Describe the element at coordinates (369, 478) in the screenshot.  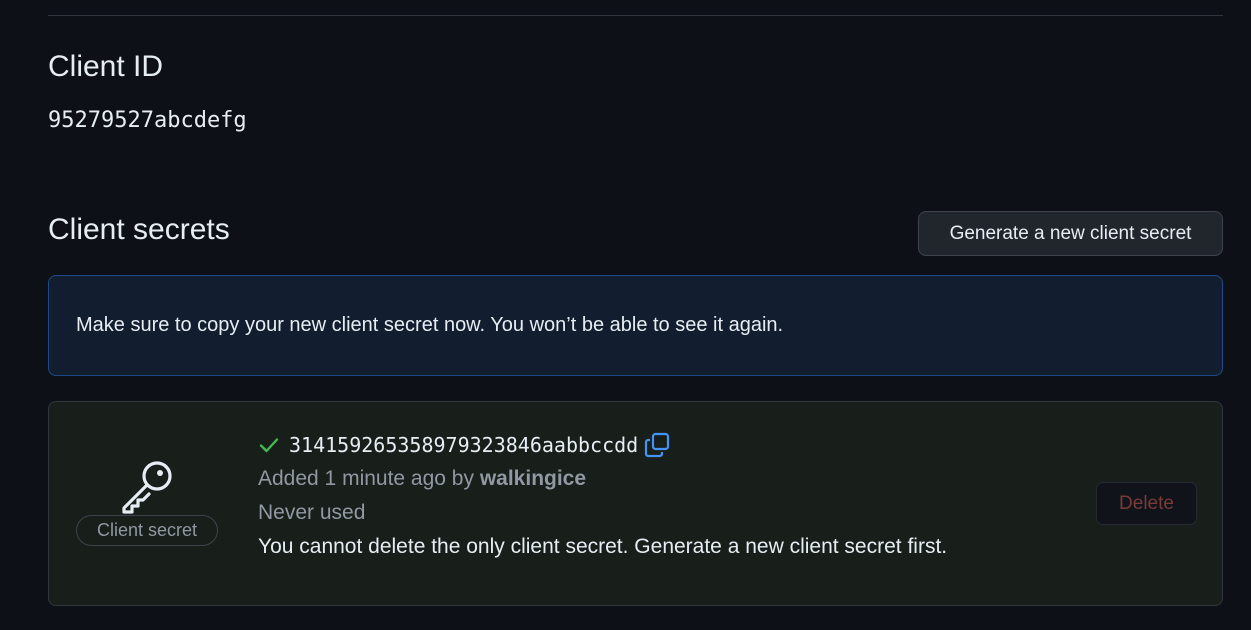
I see `added-prefix: Added 1 minute ago by` at that location.